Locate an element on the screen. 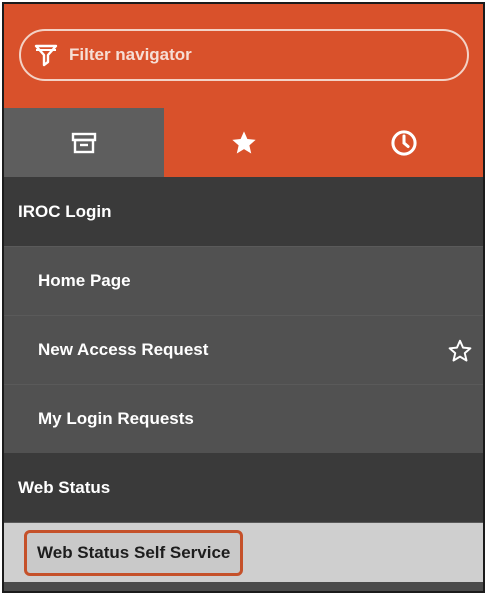 This screenshot has width=485, height=593. star-outline-icon is located at coordinates (460, 351).